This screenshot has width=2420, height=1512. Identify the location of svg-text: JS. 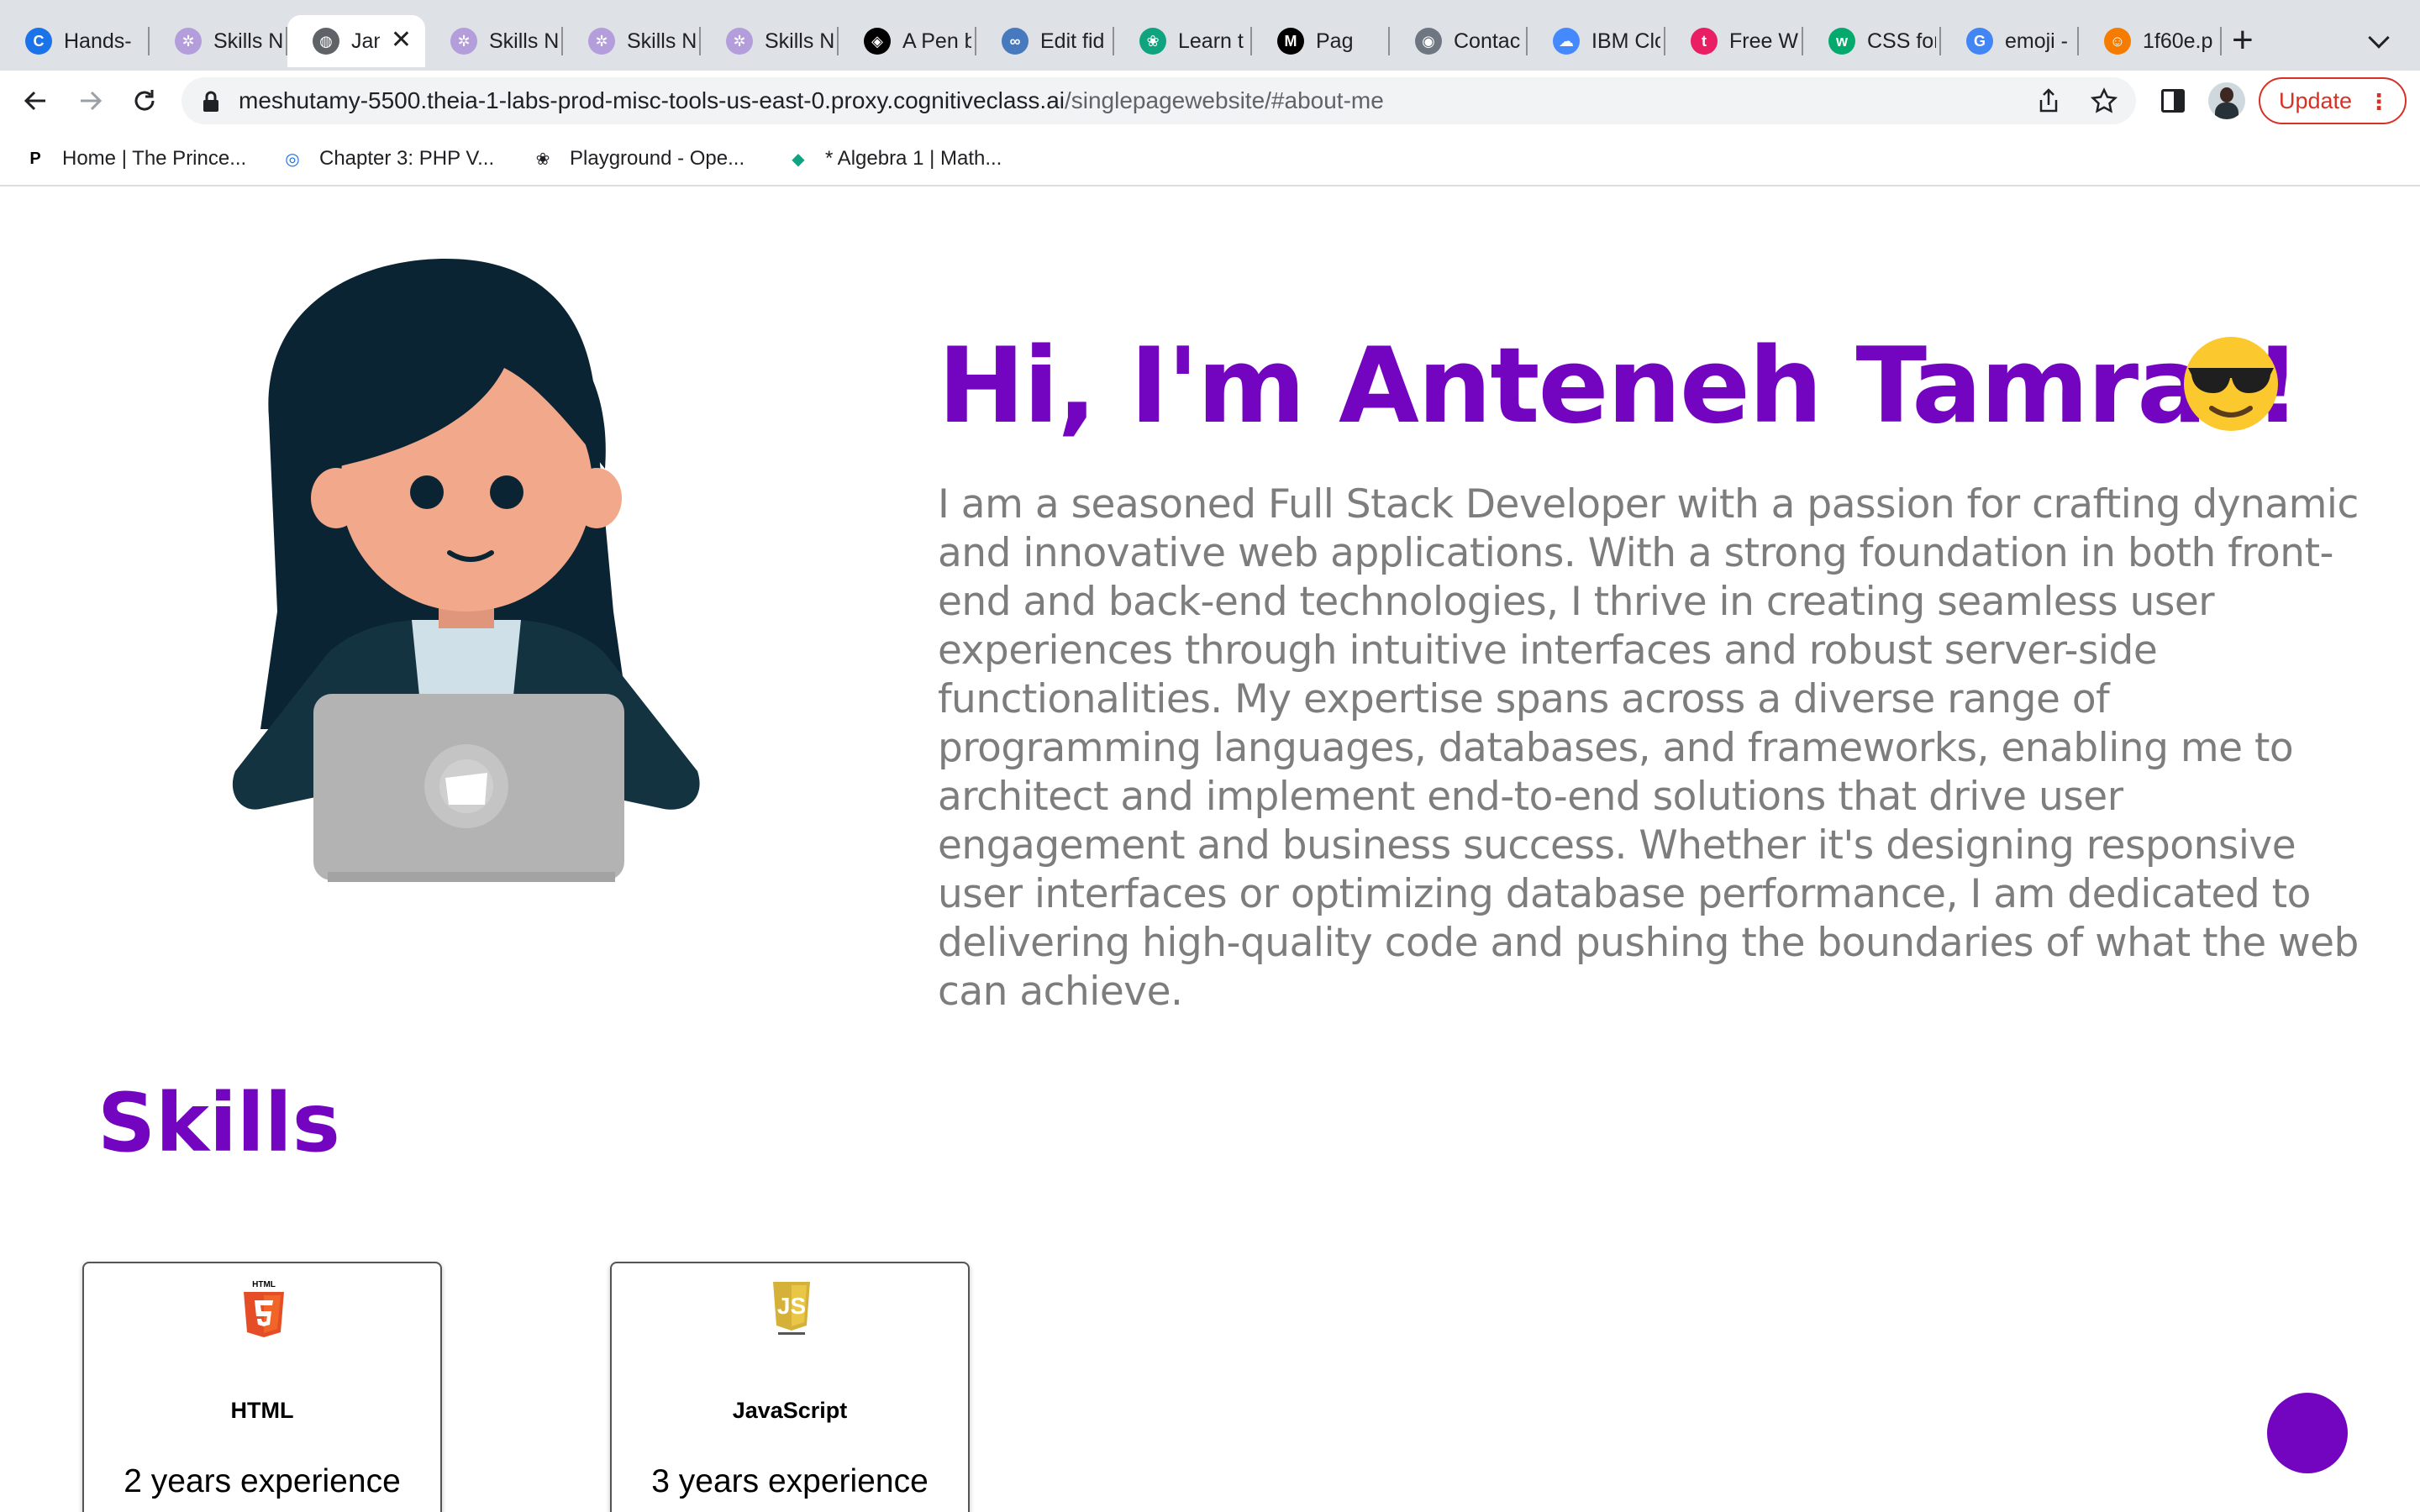
(792, 1306).